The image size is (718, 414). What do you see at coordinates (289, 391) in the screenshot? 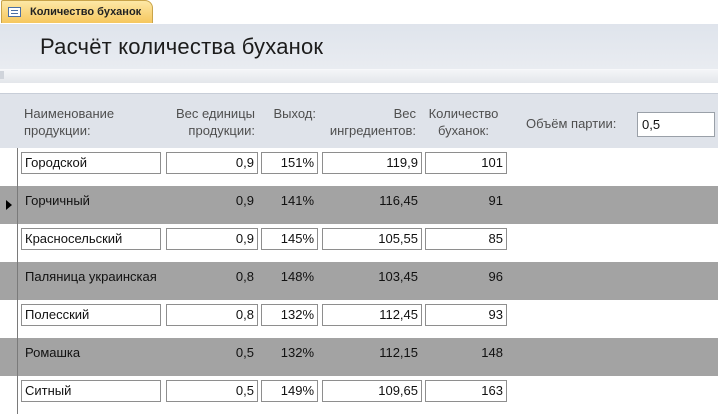
I see `yield-field: 149%` at bounding box center [289, 391].